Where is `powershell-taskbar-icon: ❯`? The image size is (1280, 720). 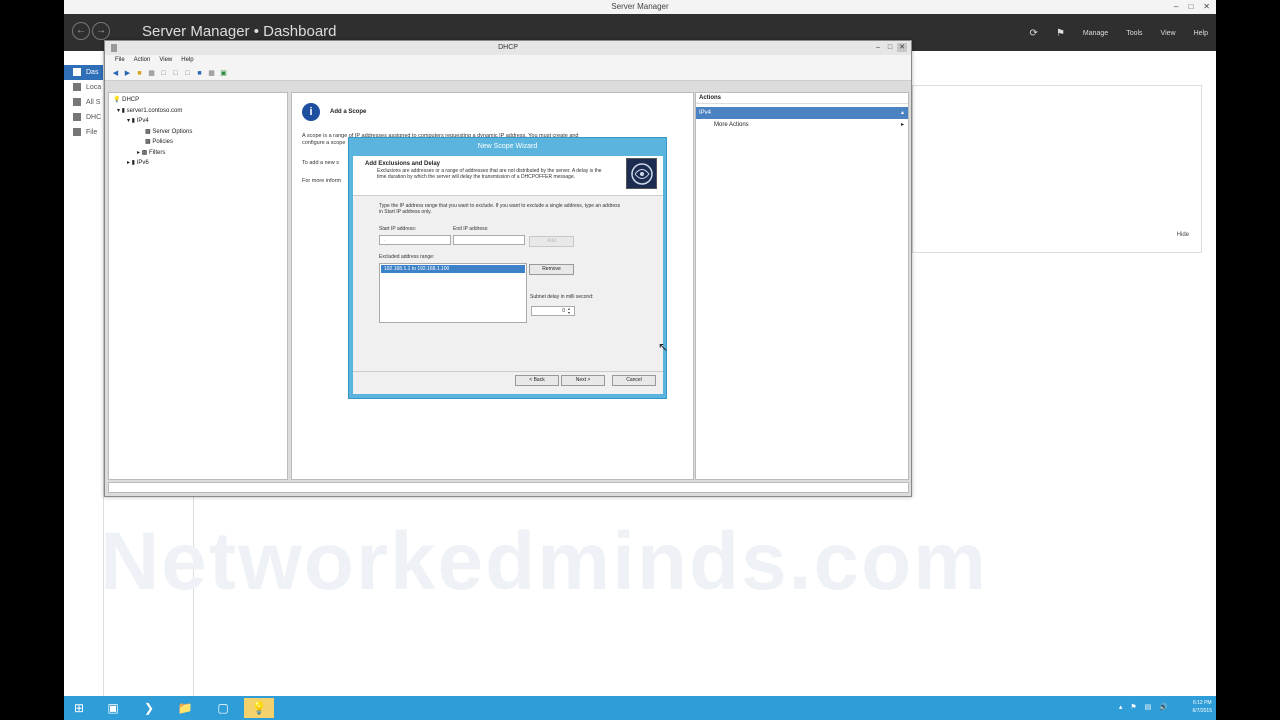 powershell-taskbar-icon: ❯ is located at coordinates (149, 708).